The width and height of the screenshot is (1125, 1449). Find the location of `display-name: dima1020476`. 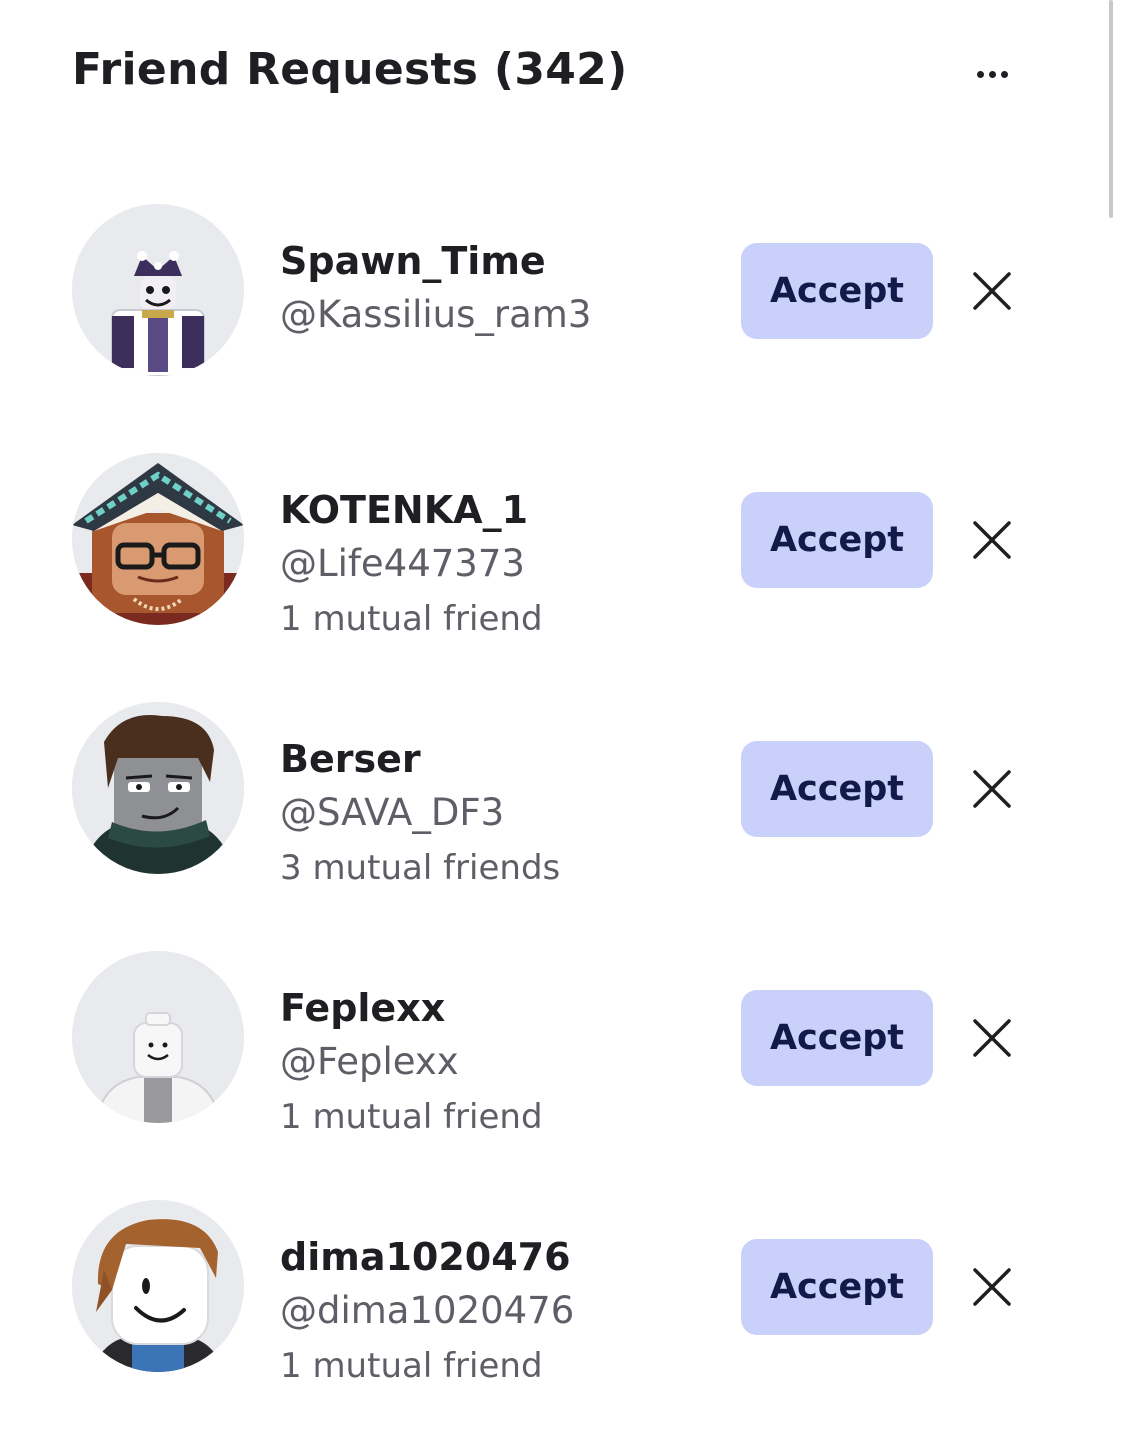

display-name: dima1020476 is located at coordinates (500, 1257).